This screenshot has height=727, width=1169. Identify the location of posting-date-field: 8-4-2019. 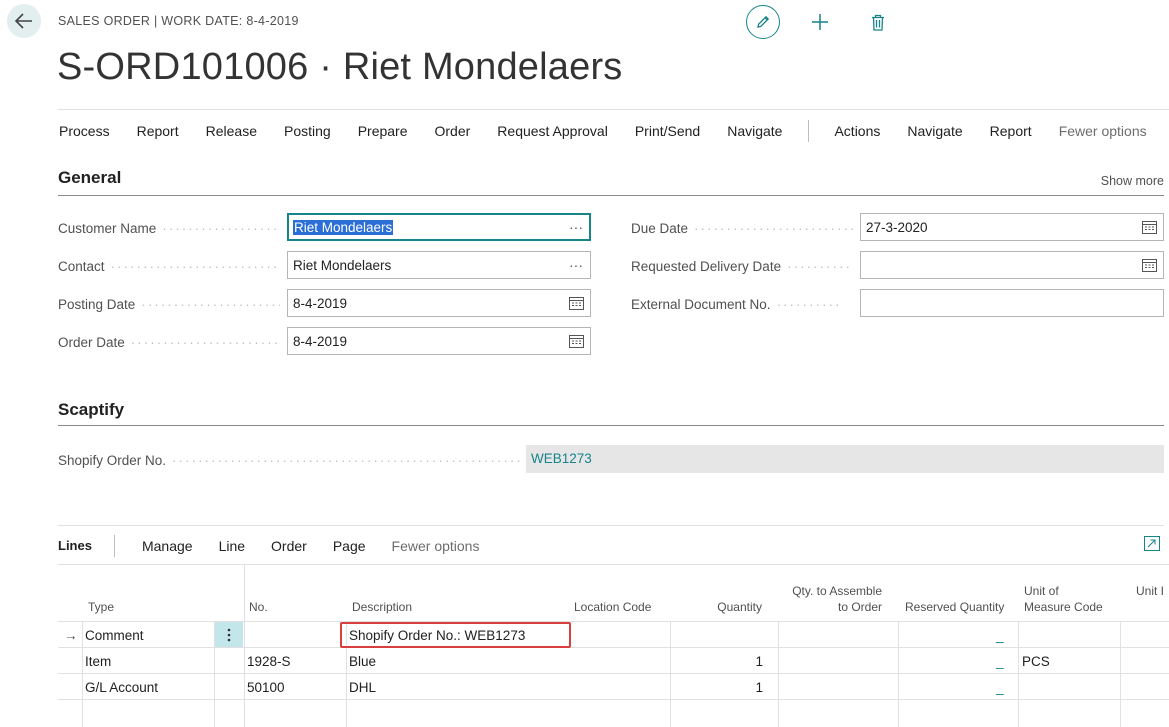
(439, 303).